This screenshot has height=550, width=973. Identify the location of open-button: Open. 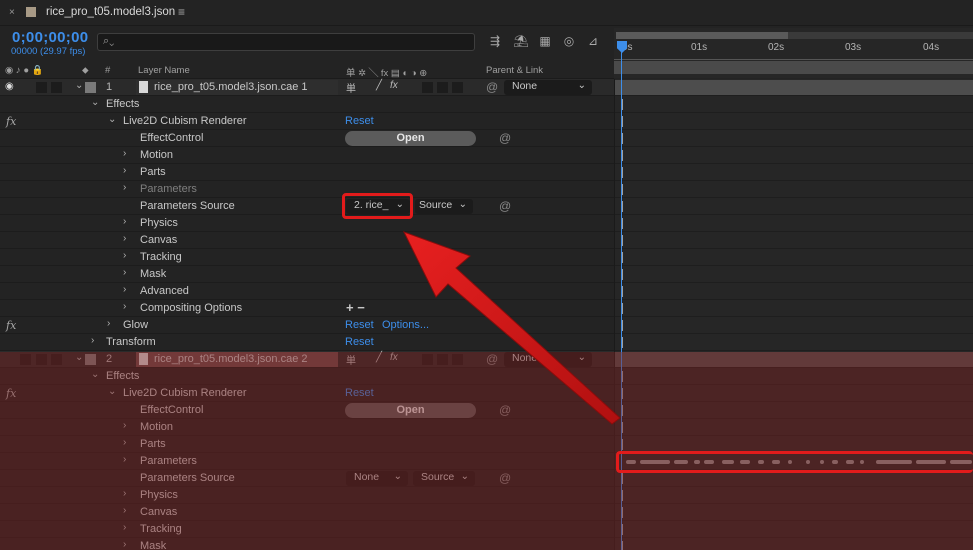
(410, 410).